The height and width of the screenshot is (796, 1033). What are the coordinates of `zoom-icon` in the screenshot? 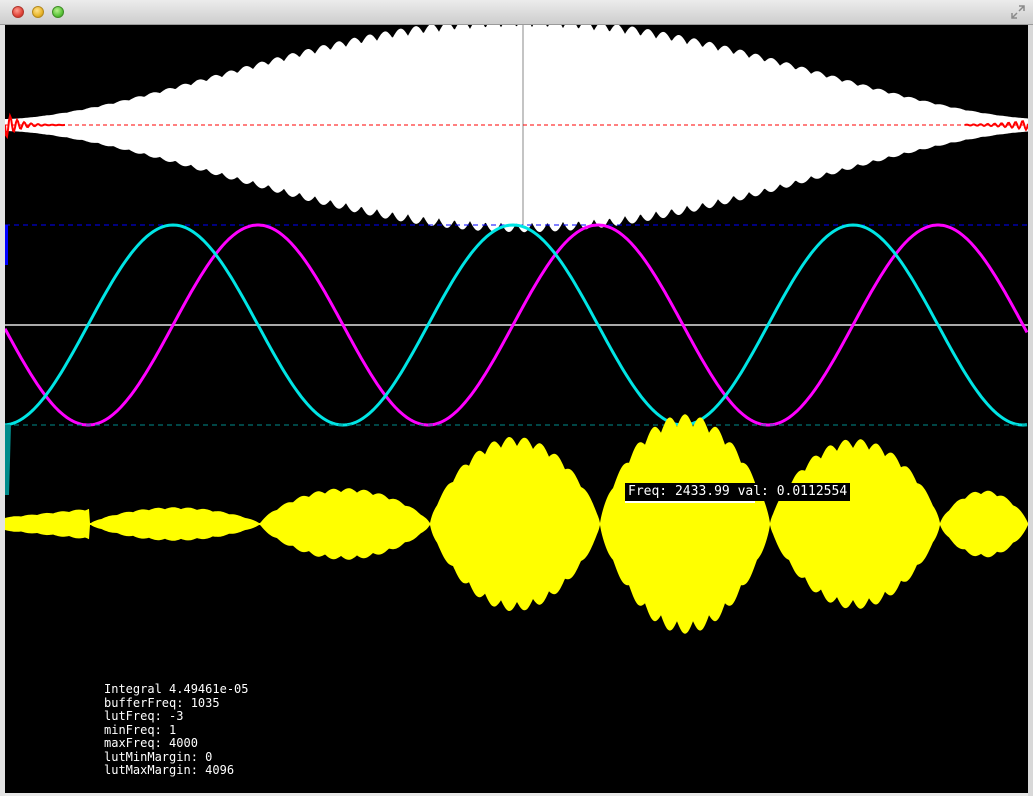 It's located at (58, 12).